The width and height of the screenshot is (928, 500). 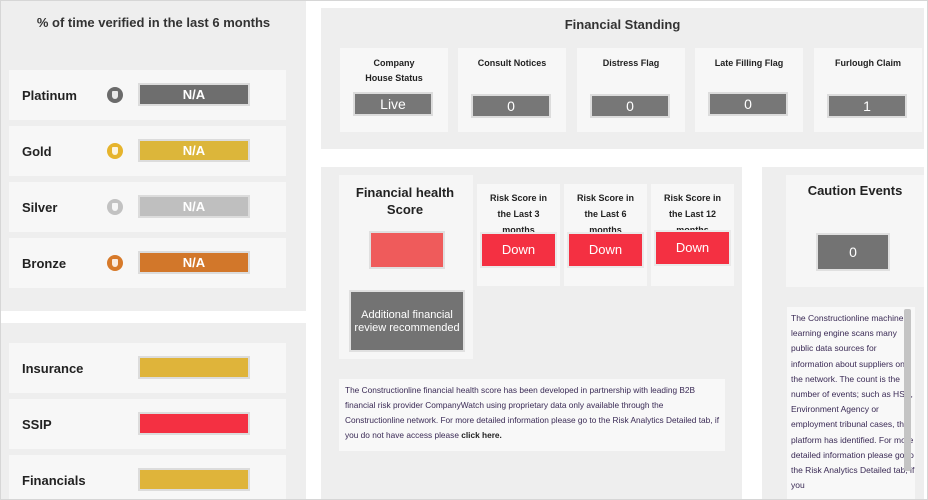 I want to click on risk-label: Risk Score in the Last 6 months, so click(x=605, y=214).